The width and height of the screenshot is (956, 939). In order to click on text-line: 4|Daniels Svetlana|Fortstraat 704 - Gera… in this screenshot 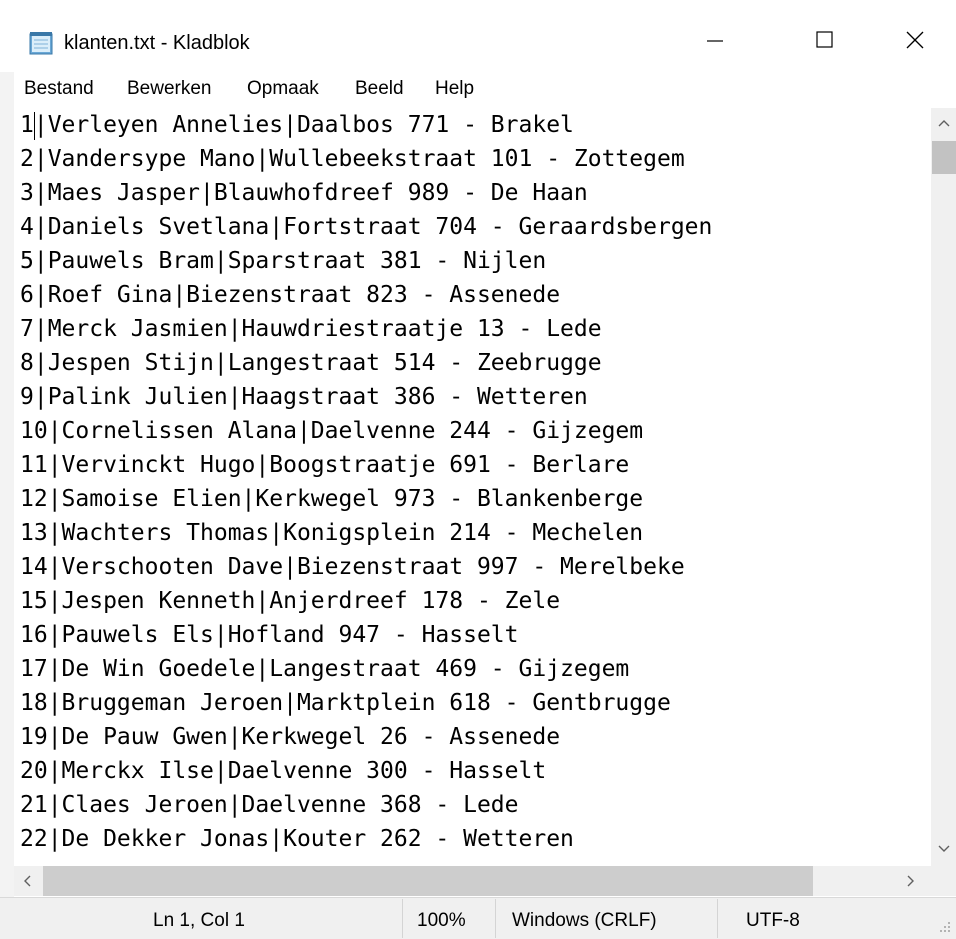, I will do `click(366, 227)`.